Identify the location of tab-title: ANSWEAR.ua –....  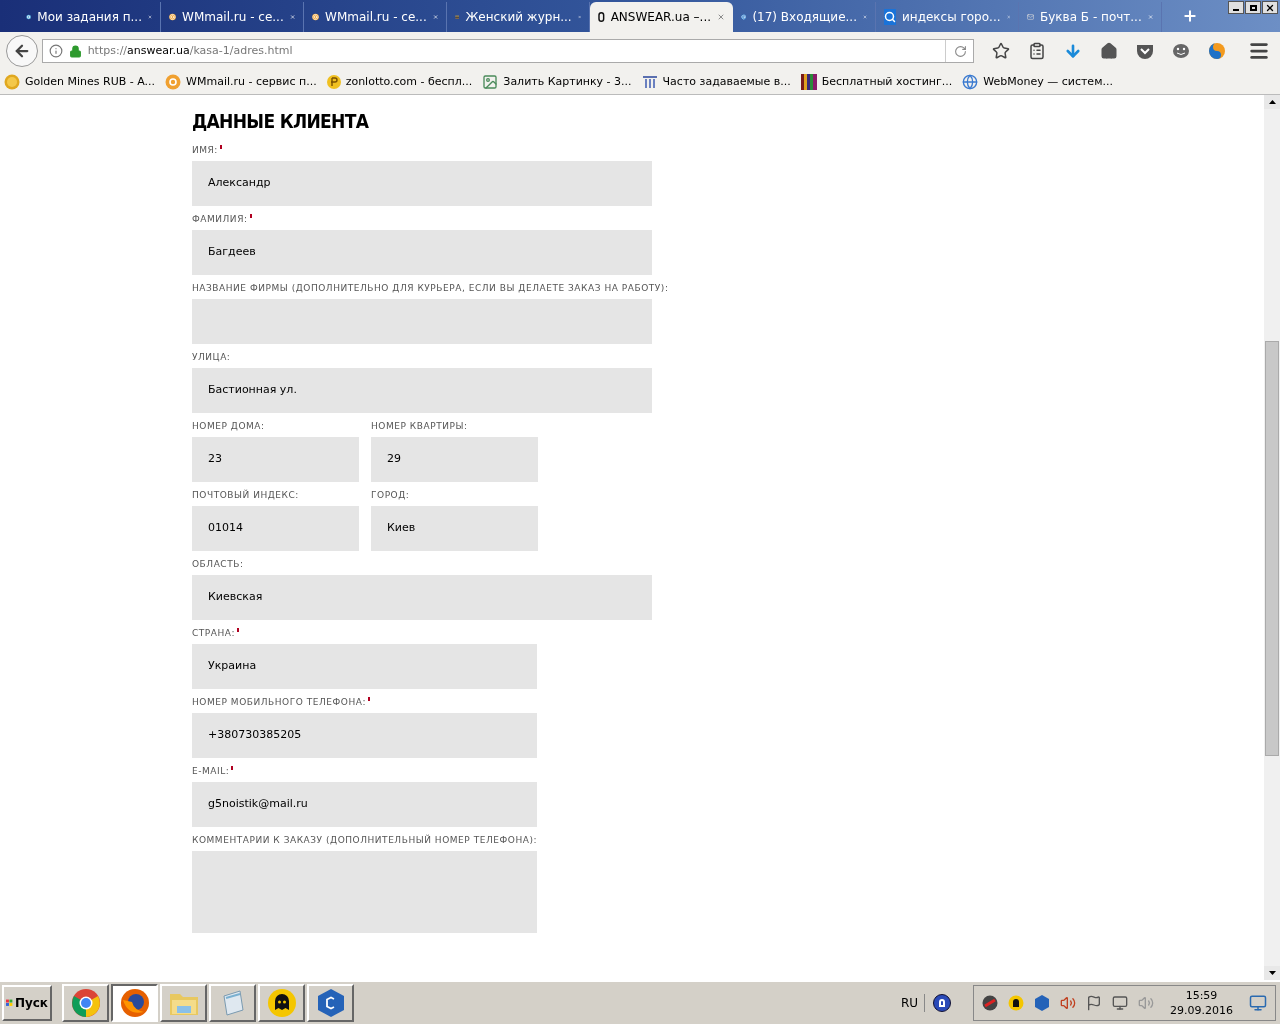
(661, 17).